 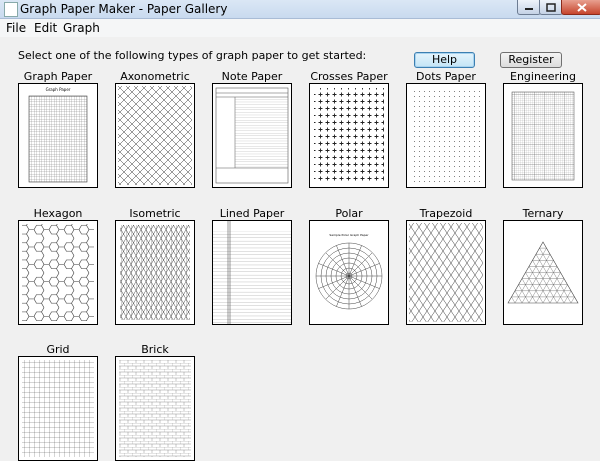 I want to click on gallery-item-label: Brick, so click(x=155, y=349).